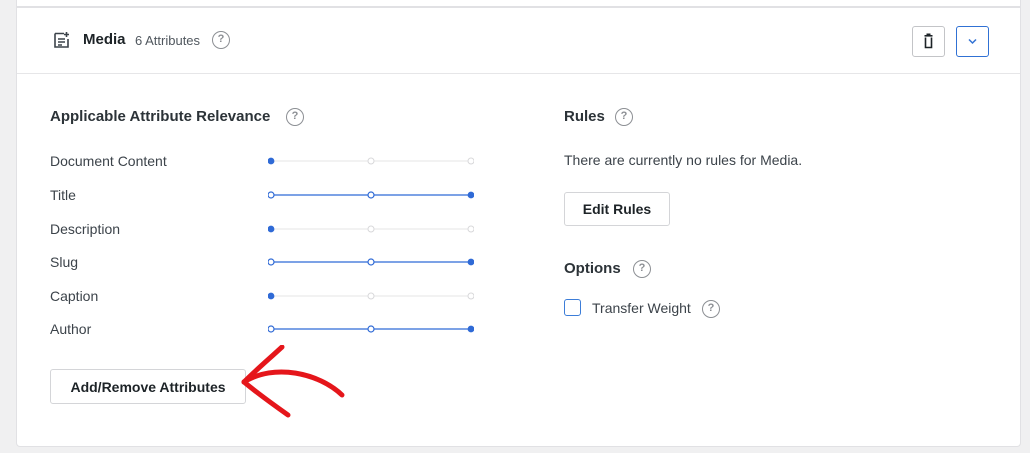  I want to click on attribute-label: Title, so click(63, 195).